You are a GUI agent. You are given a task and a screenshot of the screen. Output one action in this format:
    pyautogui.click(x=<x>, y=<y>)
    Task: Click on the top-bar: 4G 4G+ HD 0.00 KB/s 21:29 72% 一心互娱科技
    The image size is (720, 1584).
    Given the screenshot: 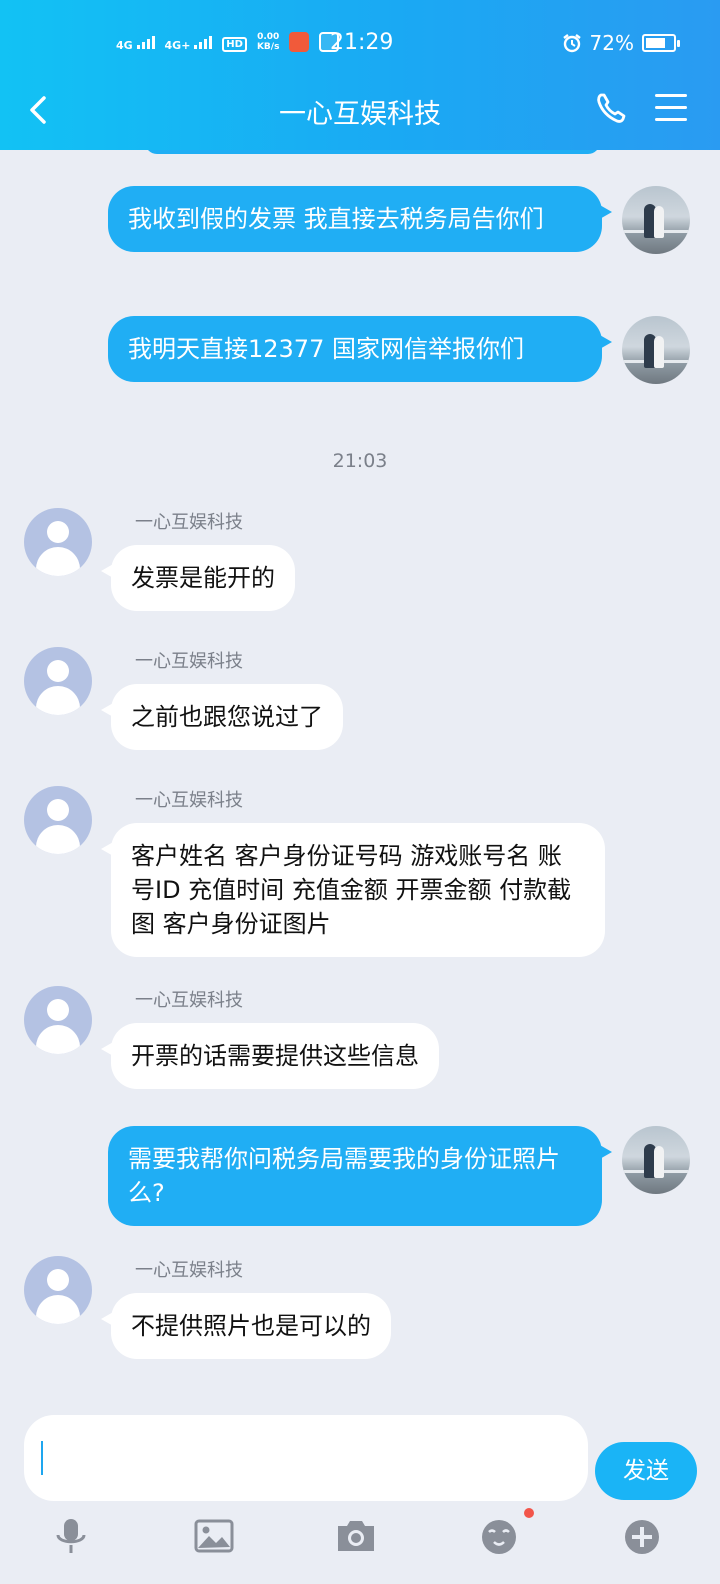 What is the action you would take?
    pyautogui.click(x=360, y=75)
    